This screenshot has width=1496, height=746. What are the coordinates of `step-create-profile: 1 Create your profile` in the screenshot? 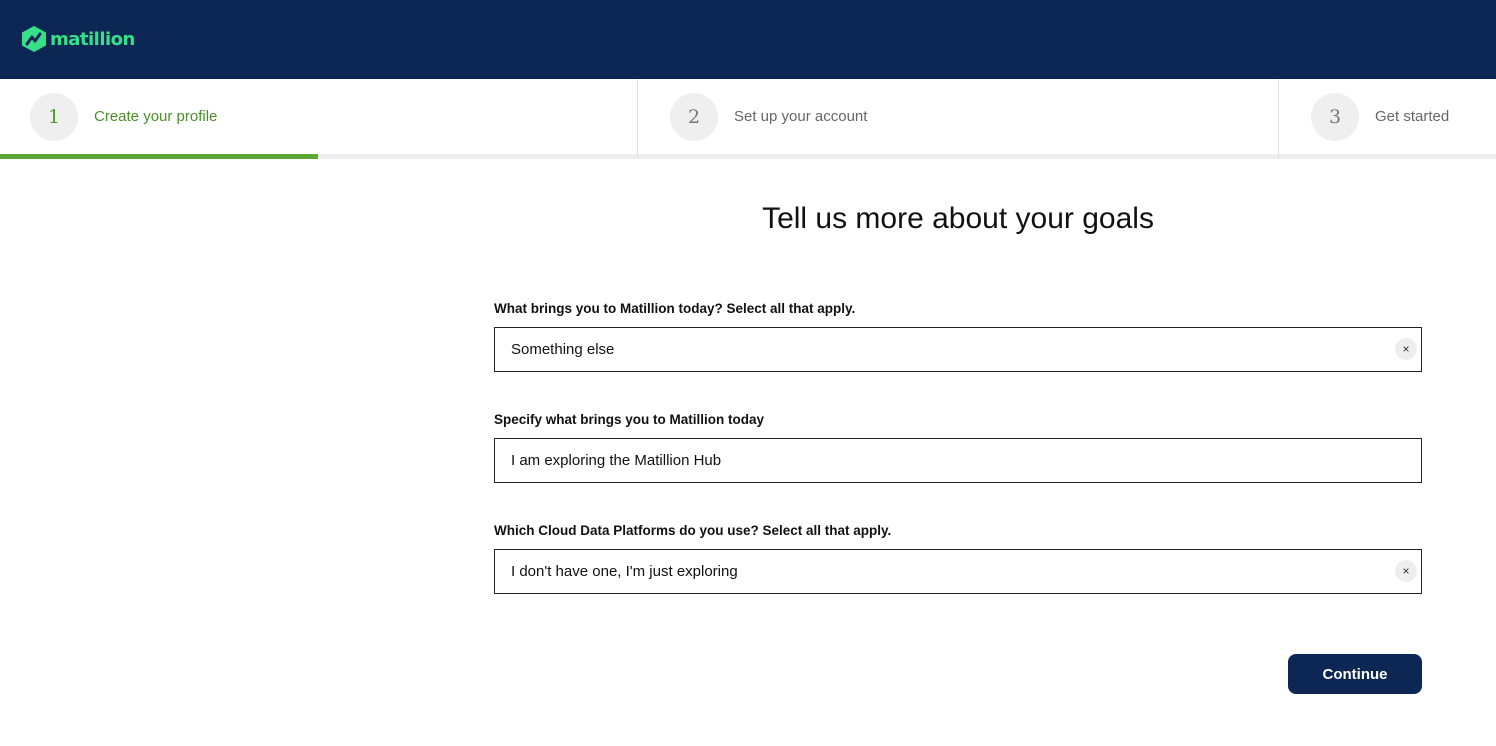 It's located at (123, 116).